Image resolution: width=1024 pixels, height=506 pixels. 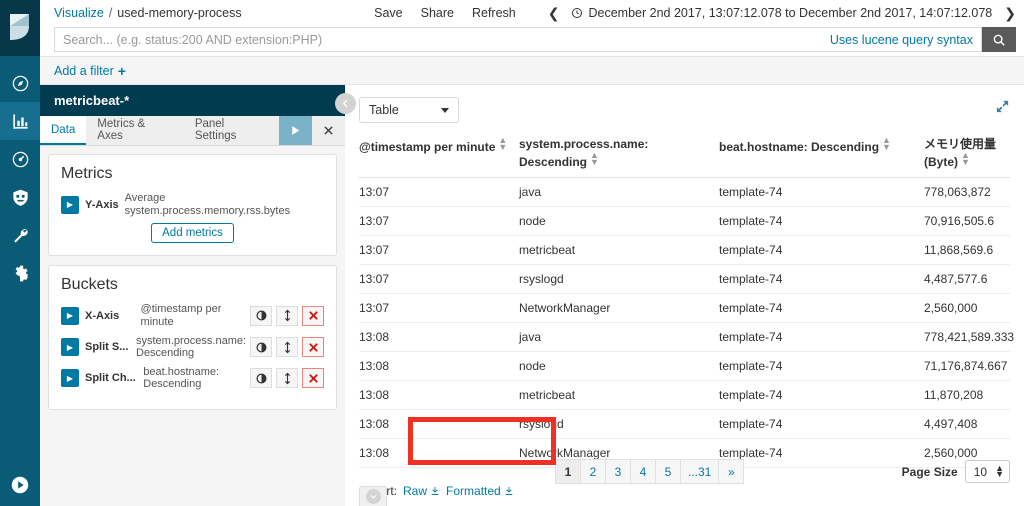 I want to click on sidebar-item-monitoring, so click(x=20, y=197).